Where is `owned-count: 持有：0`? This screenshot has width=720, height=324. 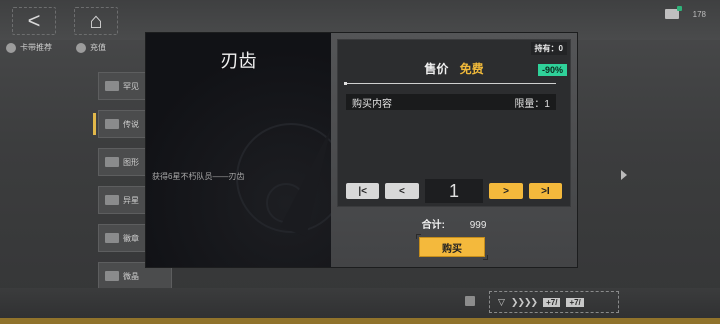
owned-count: 持有：0 is located at coordinates (548, 48).